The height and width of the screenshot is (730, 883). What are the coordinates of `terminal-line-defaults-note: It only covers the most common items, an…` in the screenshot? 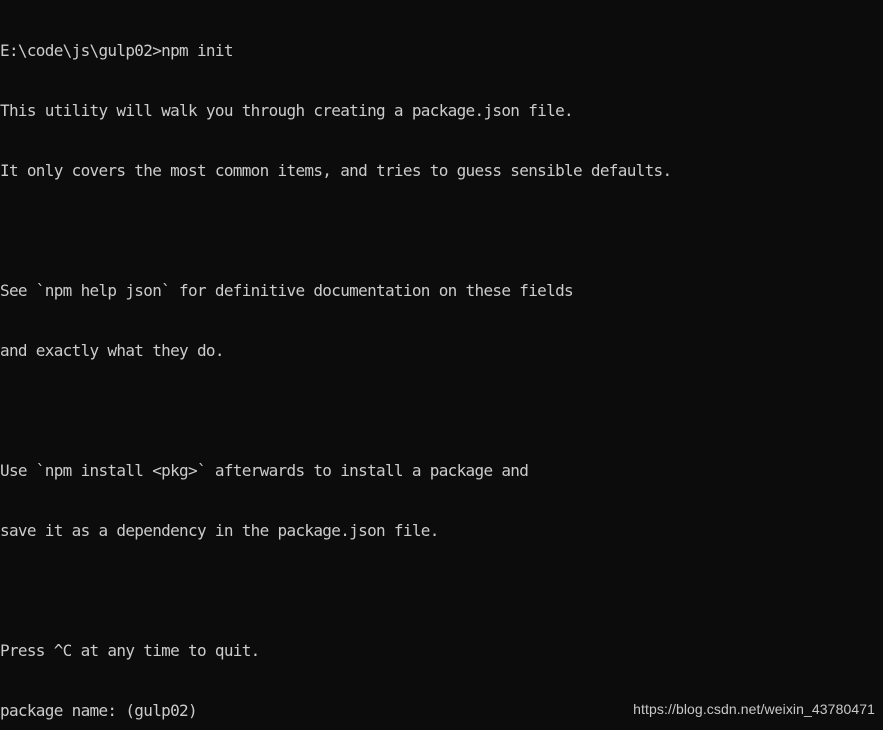 It's located at (336, 170).